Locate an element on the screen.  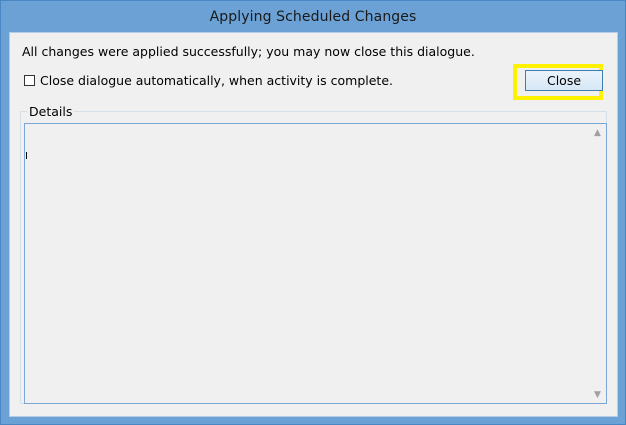
window-title: Applying Scheduled Changes is located at coordinates (313, 17).